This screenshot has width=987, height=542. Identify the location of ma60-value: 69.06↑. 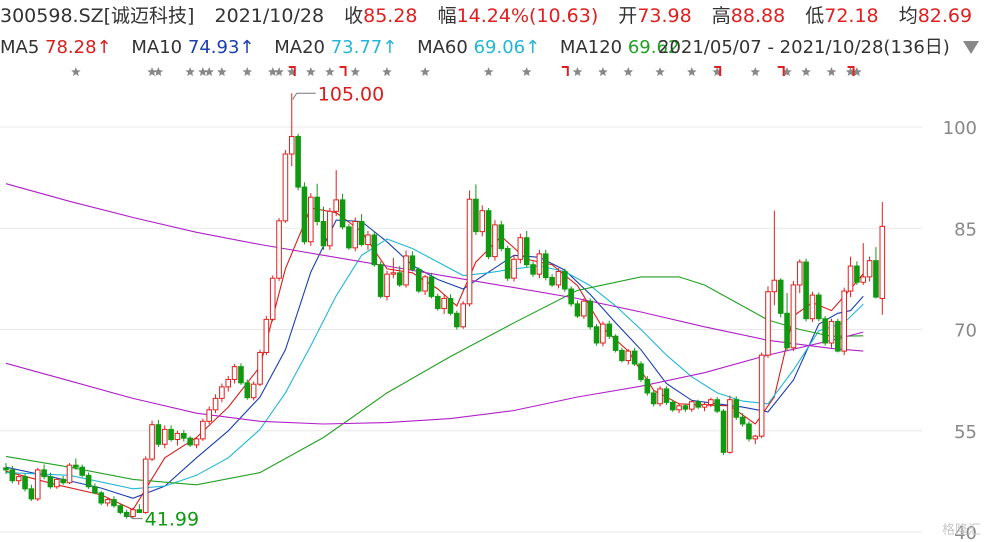
(507, 47).